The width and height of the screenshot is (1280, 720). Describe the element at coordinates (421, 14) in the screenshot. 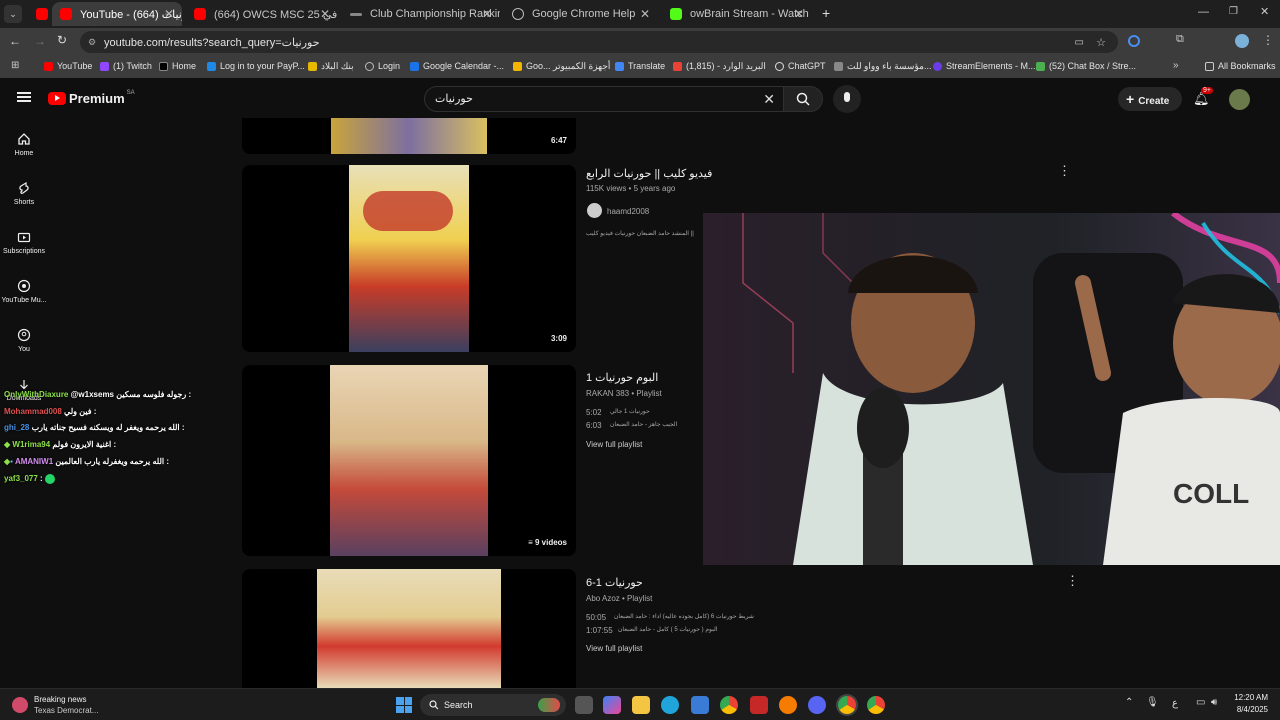

I see `tab-club-ranking: Club Championship Ranking ✕` at that location.